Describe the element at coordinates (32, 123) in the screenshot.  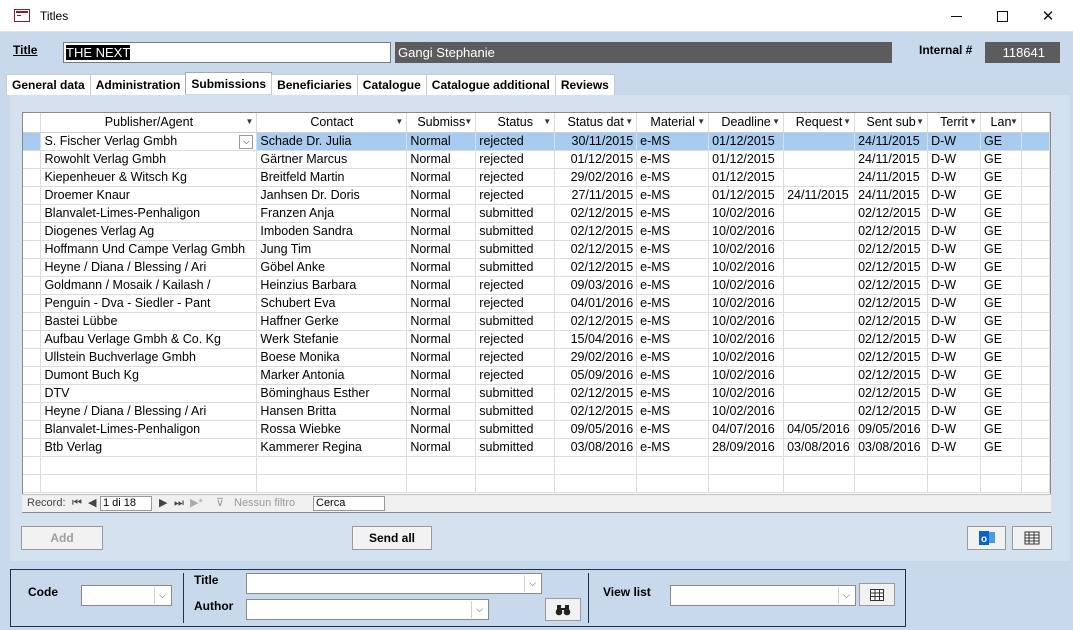
I see `row-selector-header` at that location.